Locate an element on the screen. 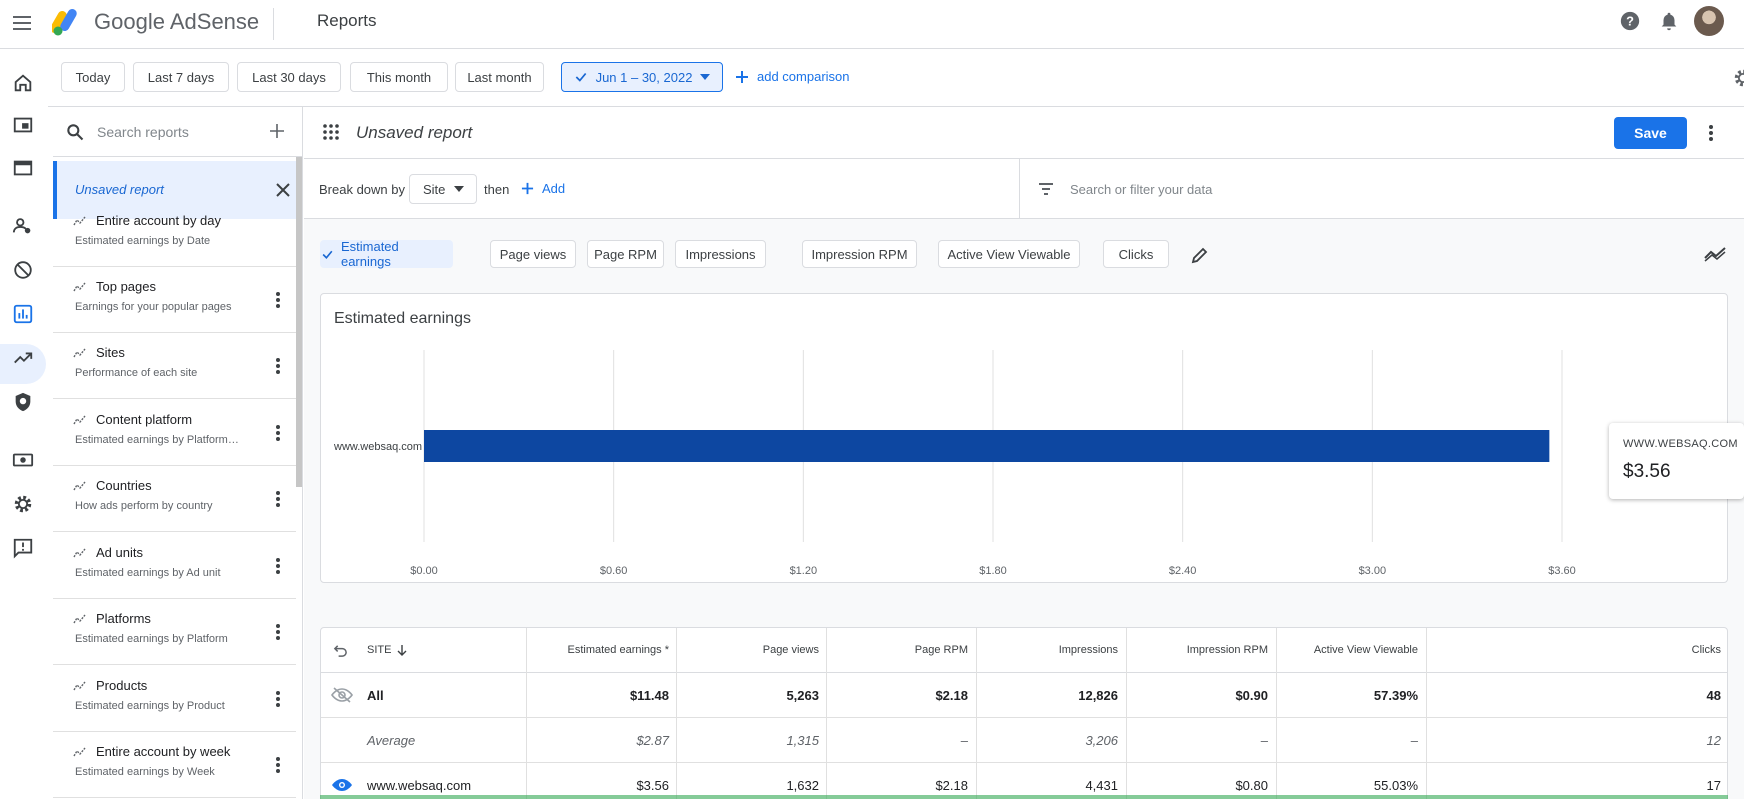  close-icon is located at coordinates (283, 190).